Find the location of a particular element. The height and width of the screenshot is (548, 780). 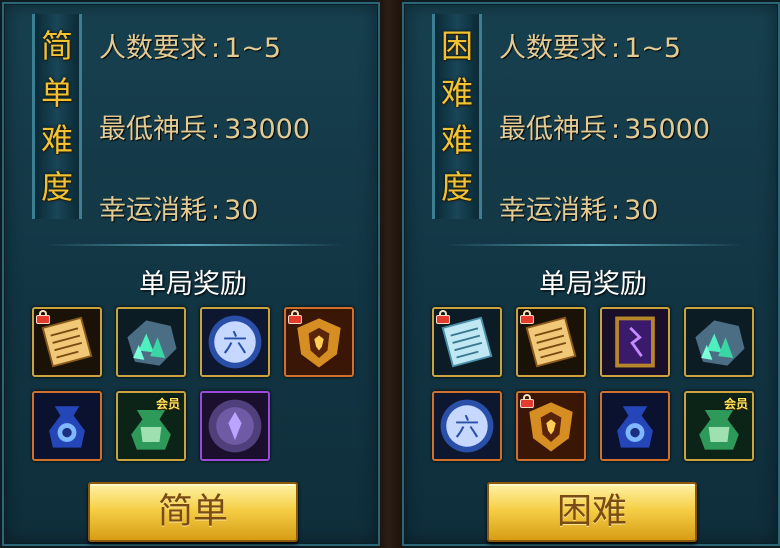

difficulty-char: 单 is located at coordinates (56, 92).